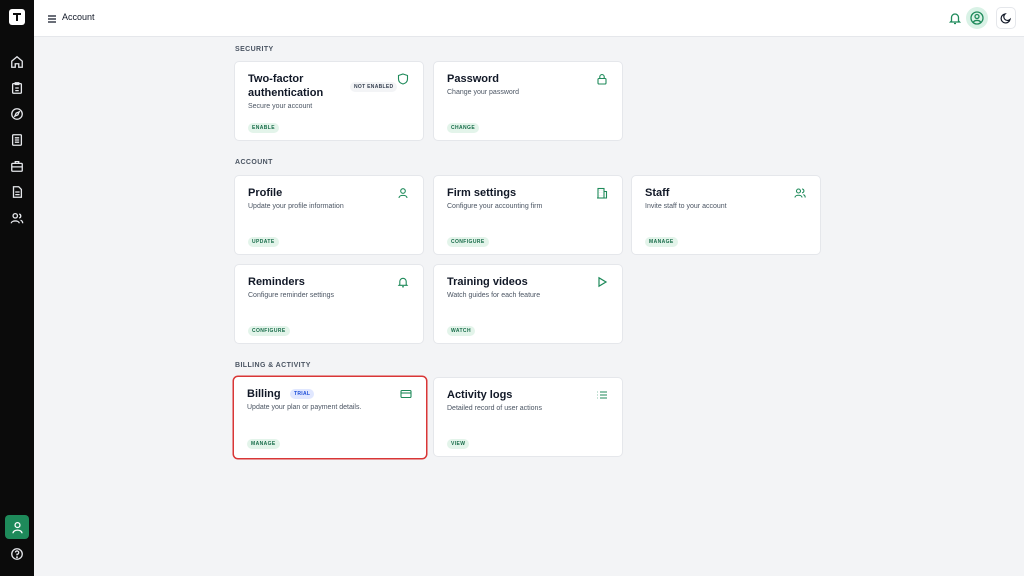  What do you see at coordinates (265, 193) in the screenshot?
I see `card-title: Profile` at bounding box center [265, 193].